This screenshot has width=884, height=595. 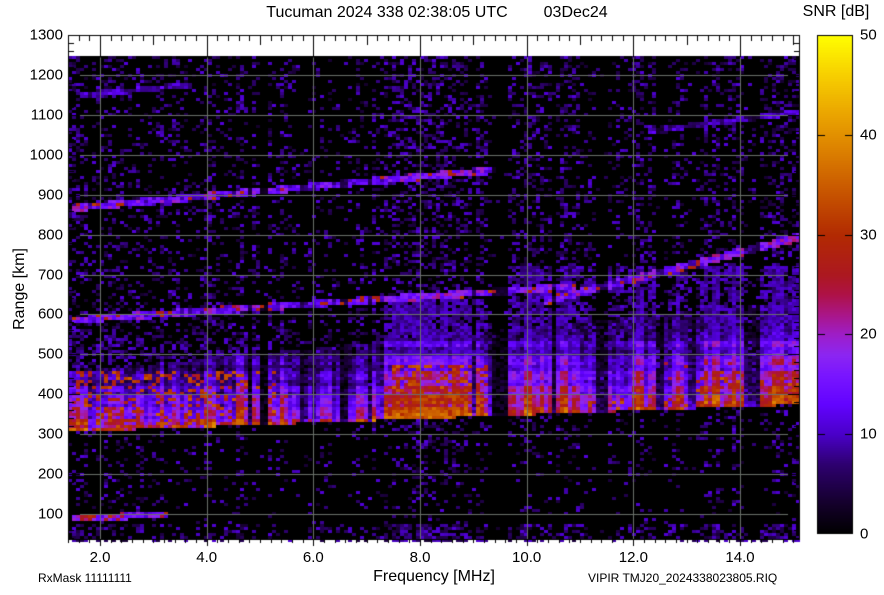 I want to click on plot-date: 03Dec24, so click(x=575, y=12).